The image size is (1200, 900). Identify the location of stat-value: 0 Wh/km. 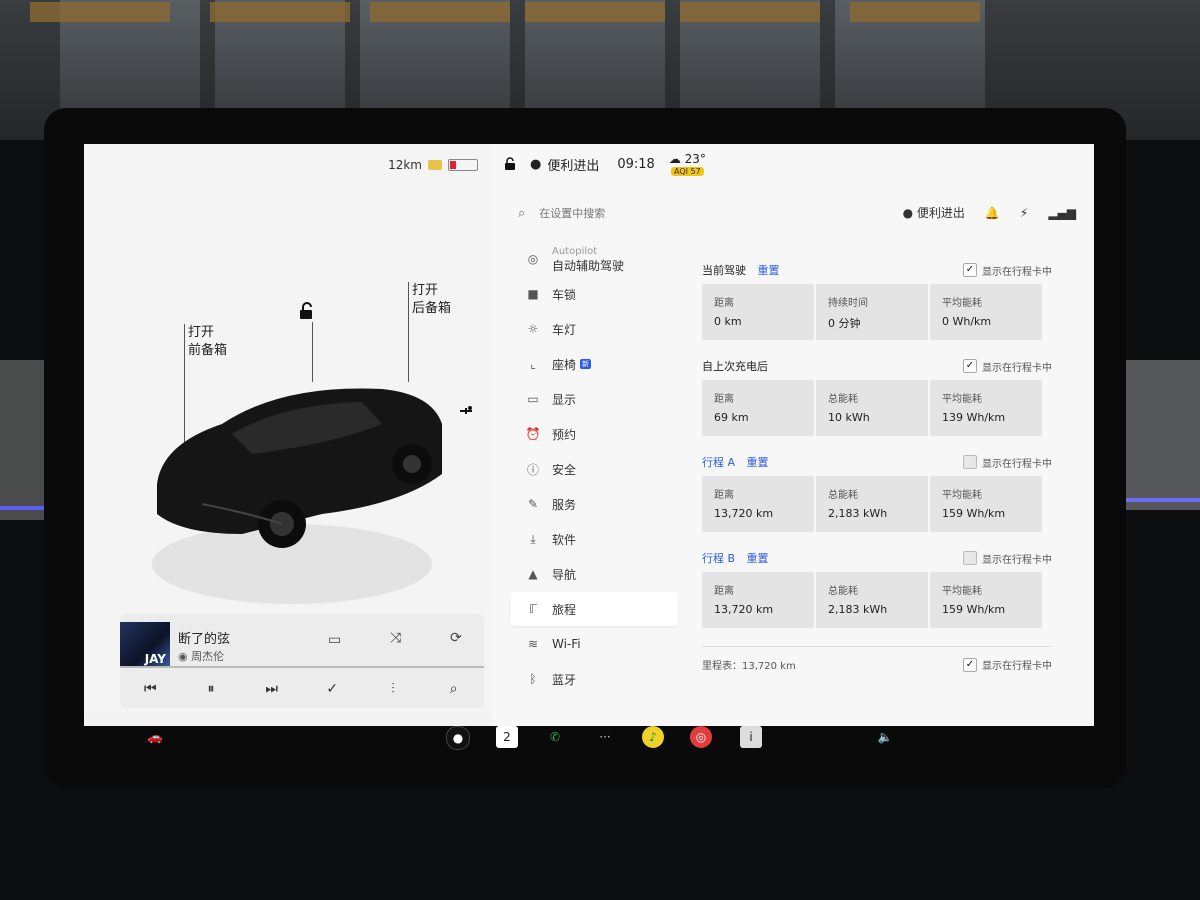
(967, 321).